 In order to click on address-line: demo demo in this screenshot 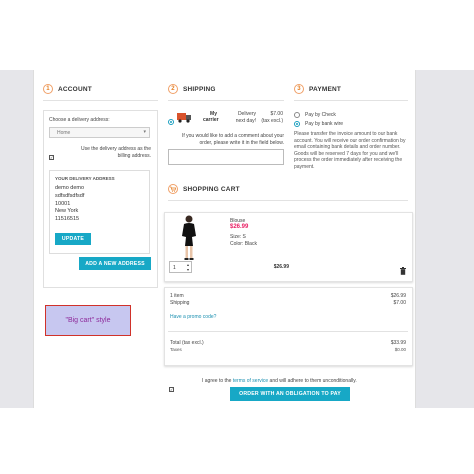, I will do `click(70, 188)`.